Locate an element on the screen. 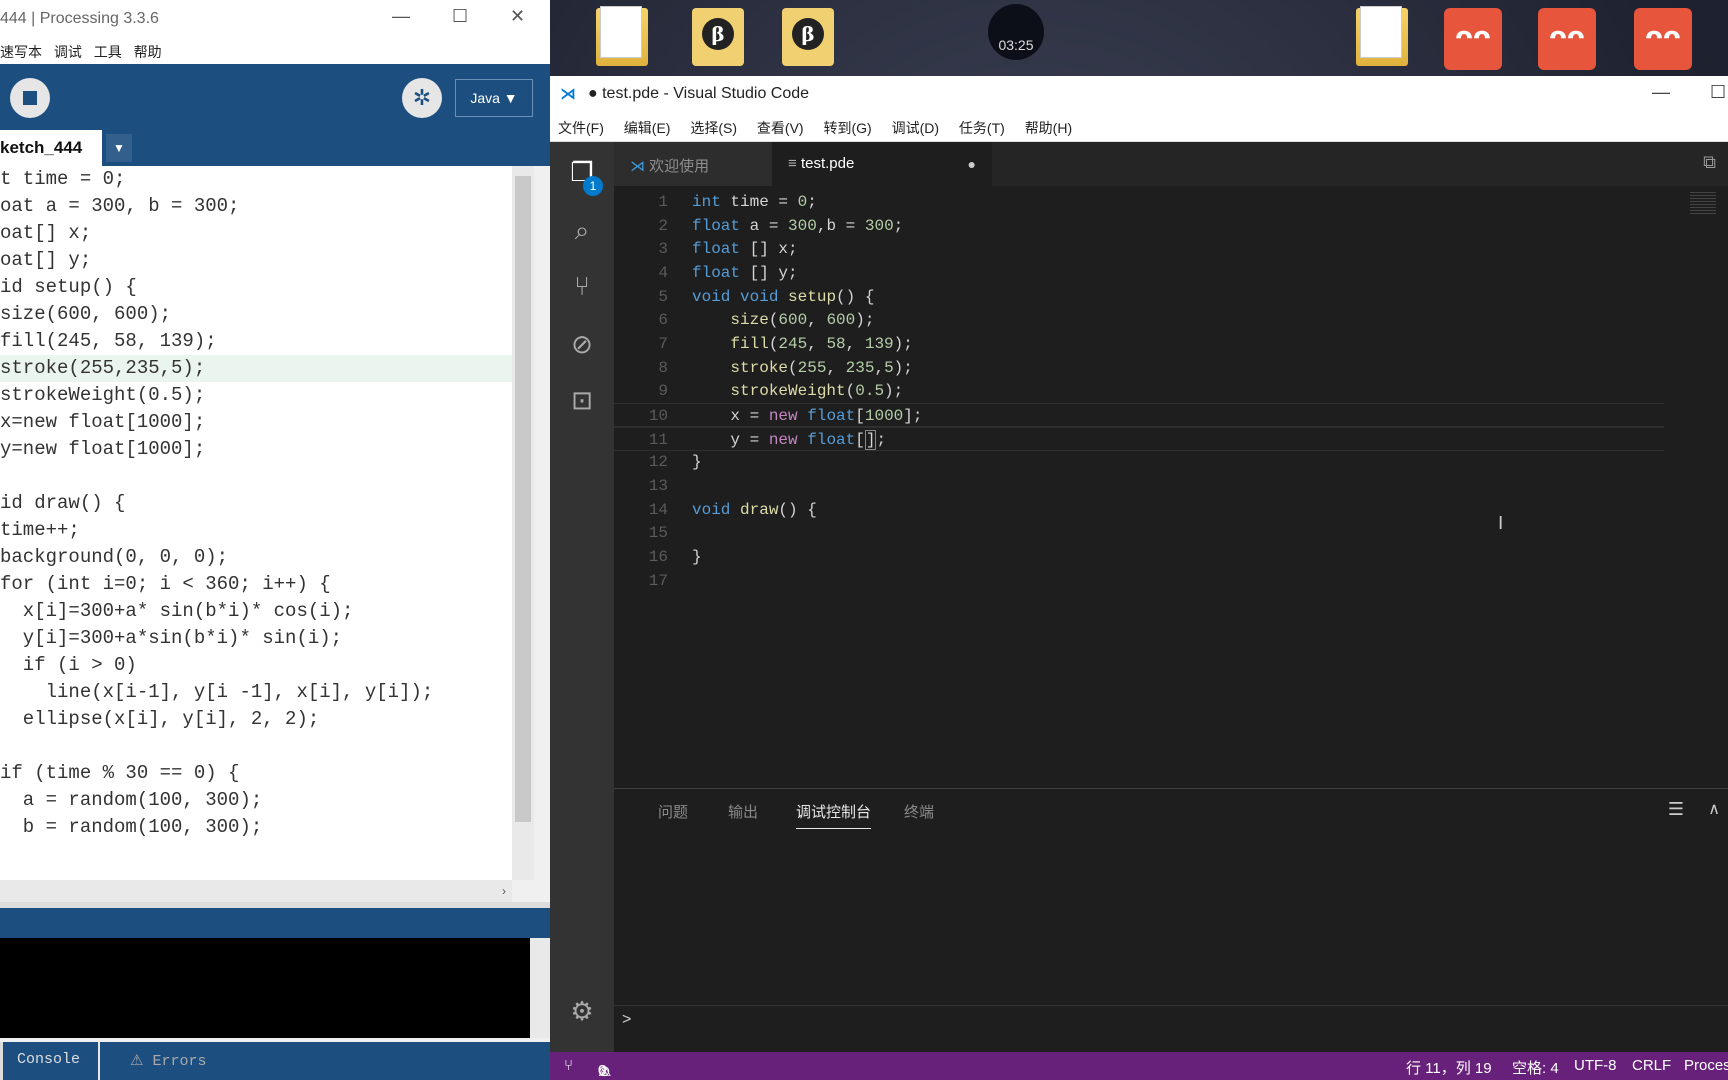 This screenshot has height=1080, width=1728. menu-file: 文件(F) is located at coordinates (581, 128).